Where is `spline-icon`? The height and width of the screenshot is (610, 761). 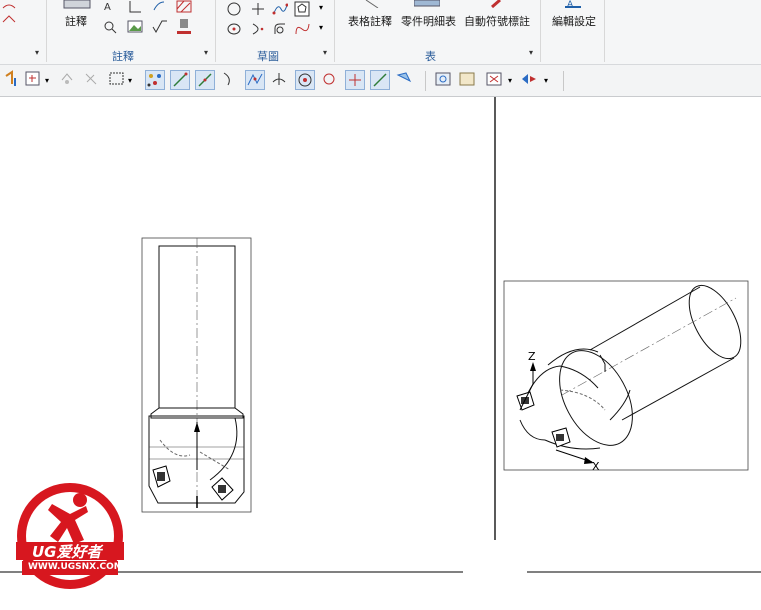 spline-icon is located at coordinates (280, 9).